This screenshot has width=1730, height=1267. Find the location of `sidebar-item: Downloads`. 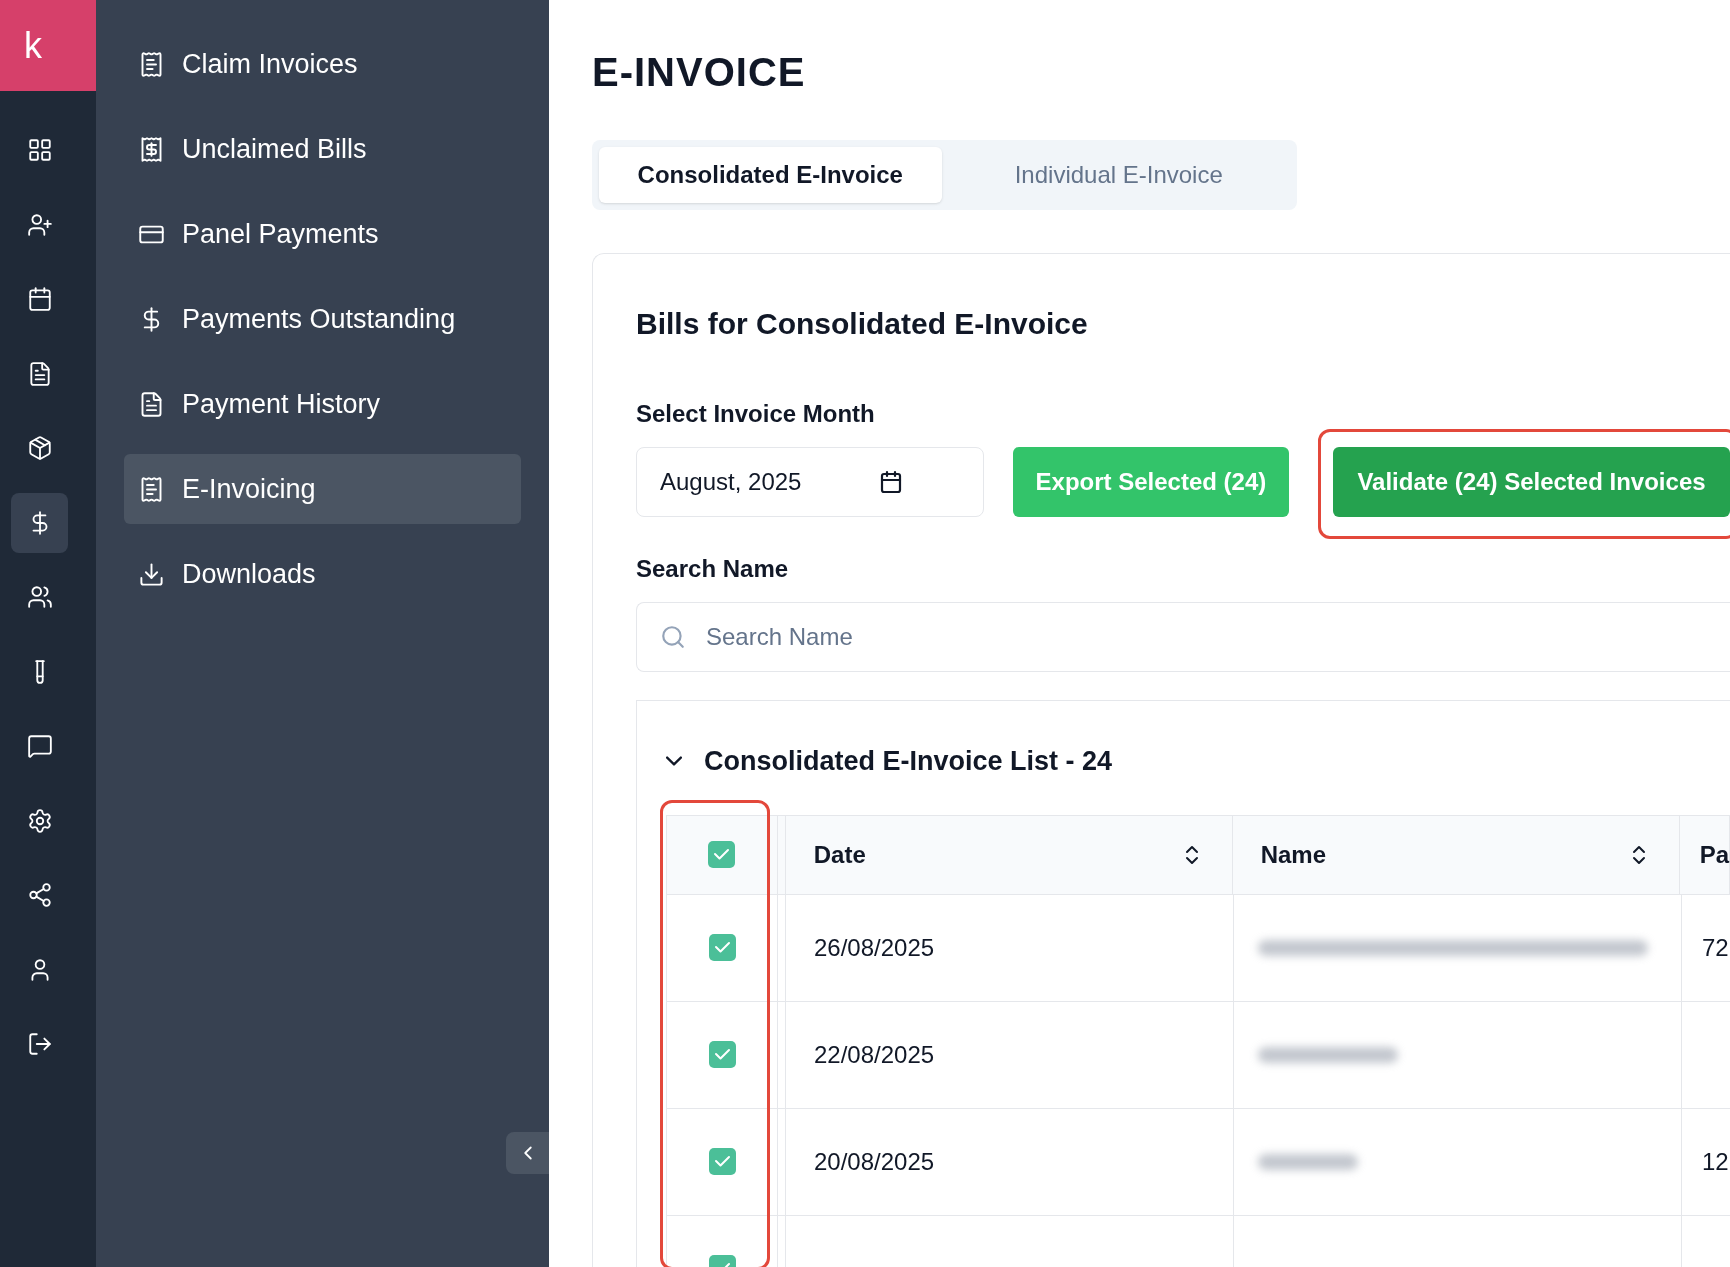

sidebar-item: Downloads is located at coordinates (322, 574).